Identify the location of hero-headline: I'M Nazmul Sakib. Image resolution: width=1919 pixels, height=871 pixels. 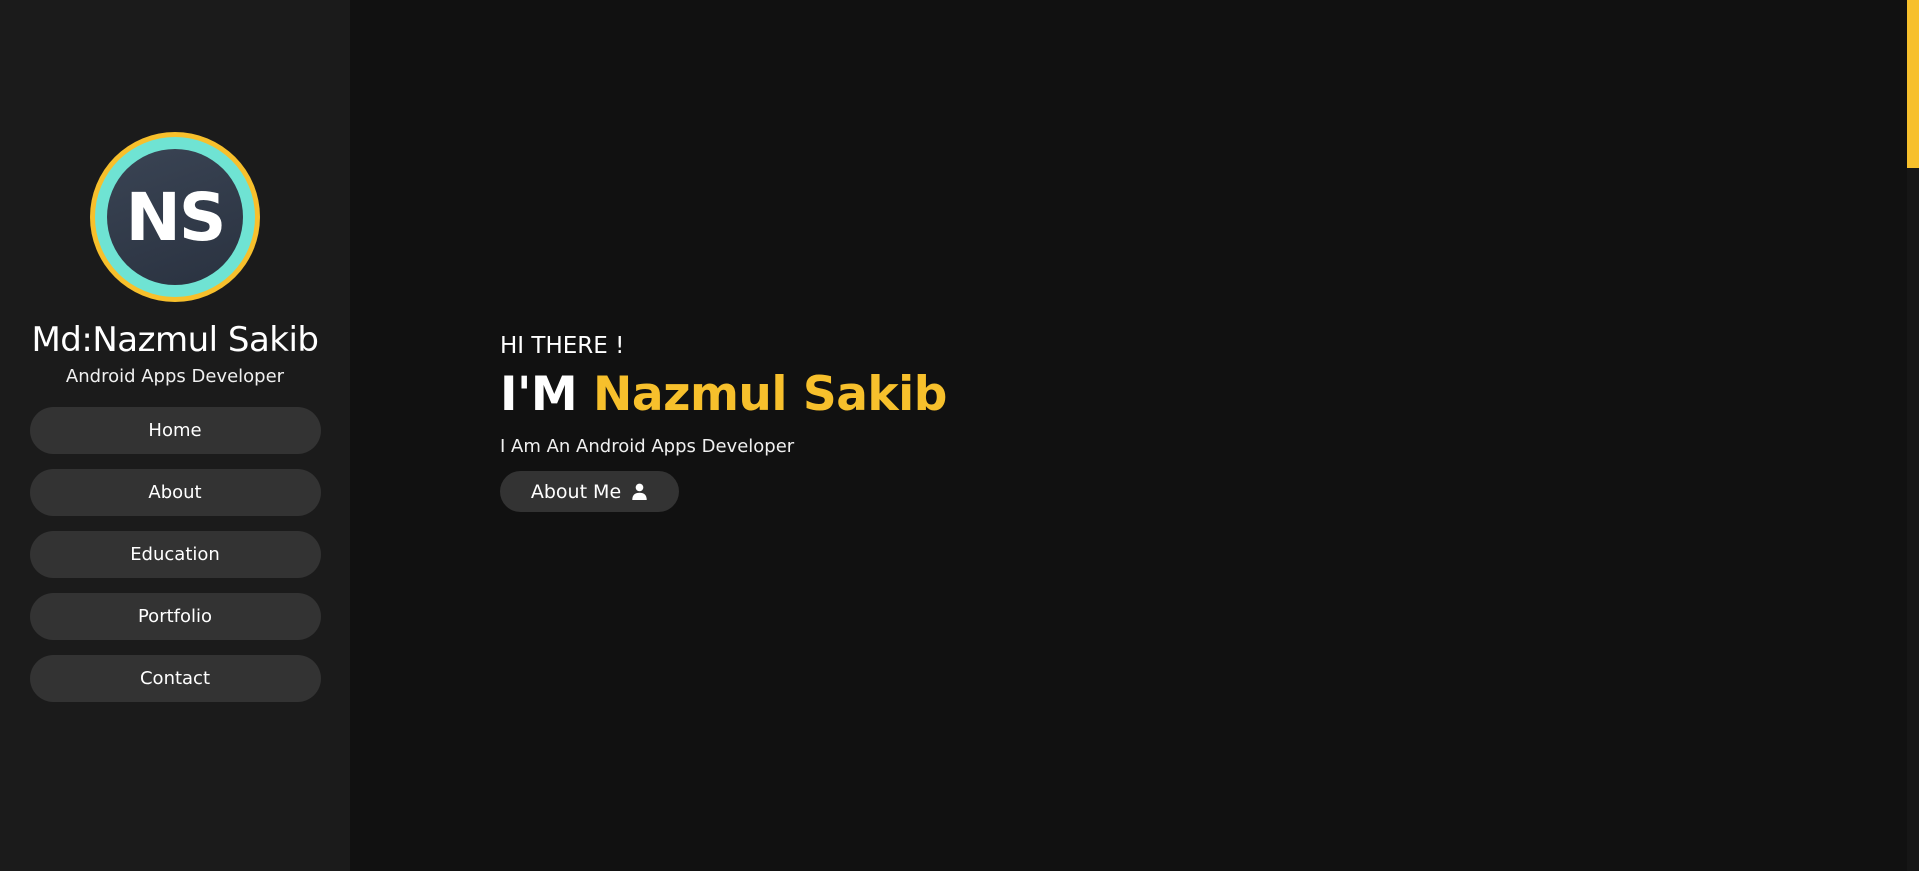
(723, 394).